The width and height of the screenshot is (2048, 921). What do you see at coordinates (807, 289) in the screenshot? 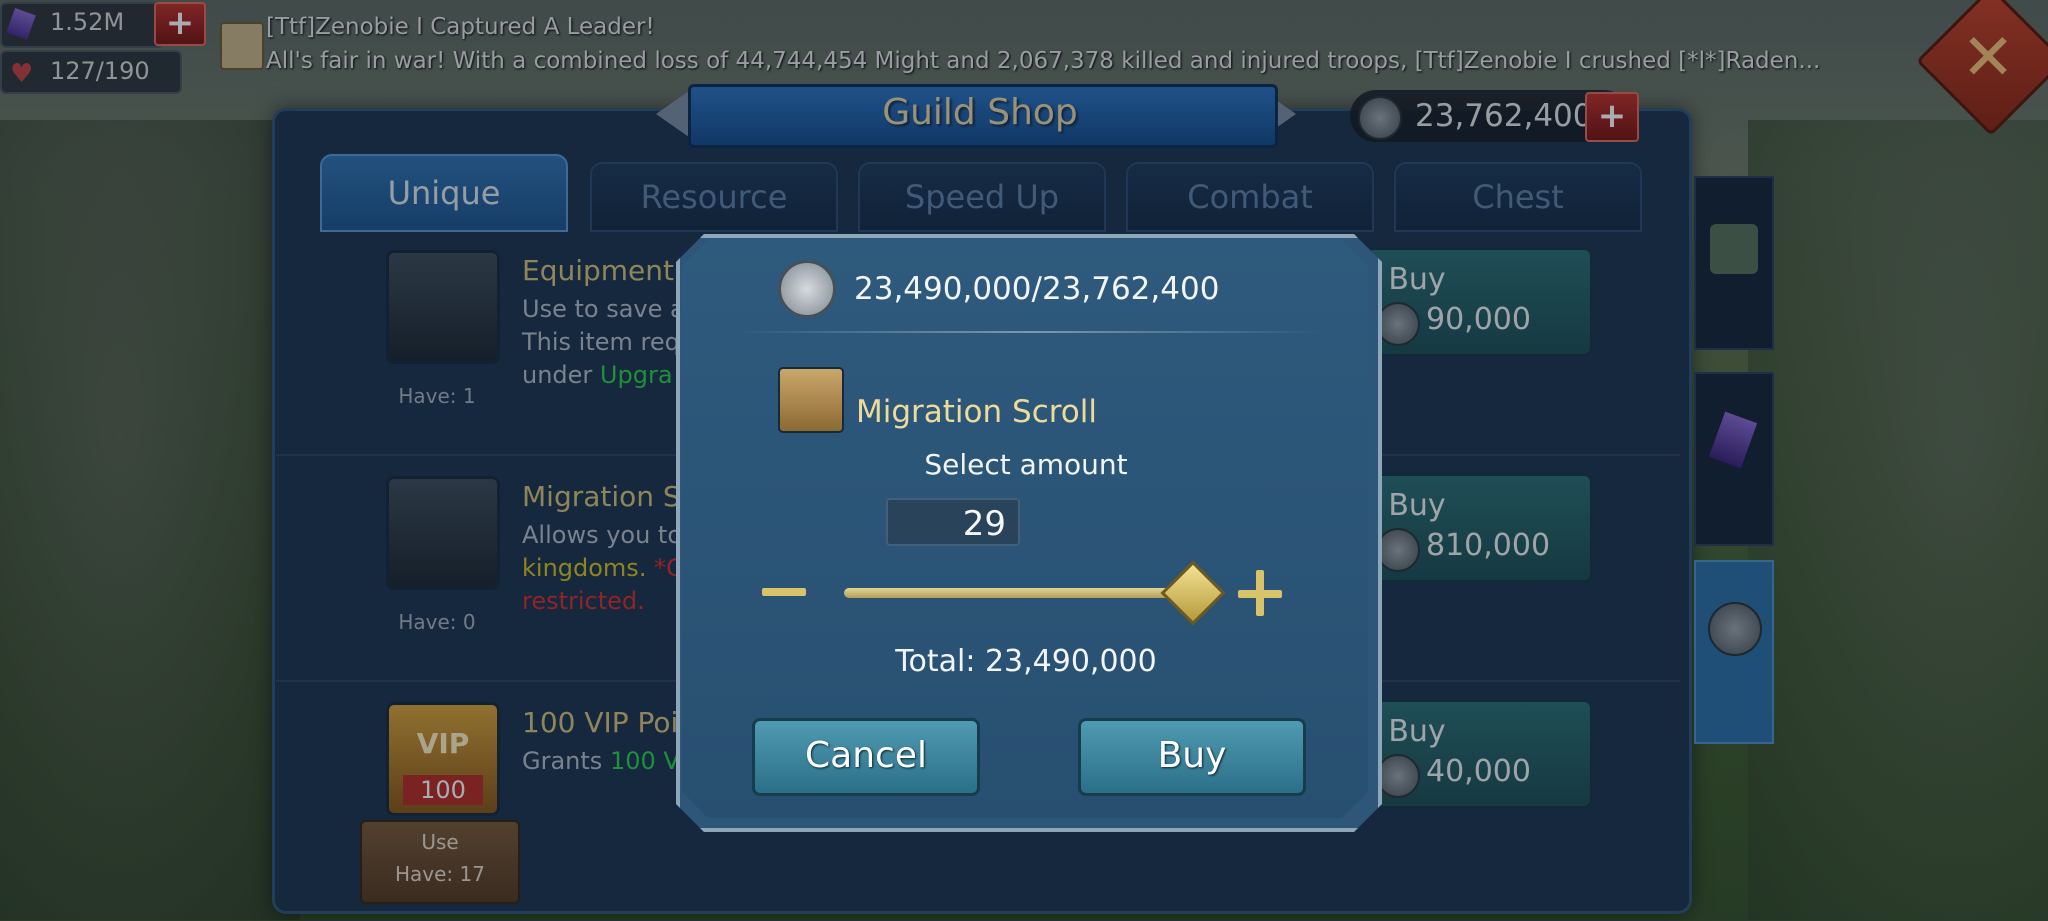
I see `guild-coin-icon` at bounding box center [807, 289].